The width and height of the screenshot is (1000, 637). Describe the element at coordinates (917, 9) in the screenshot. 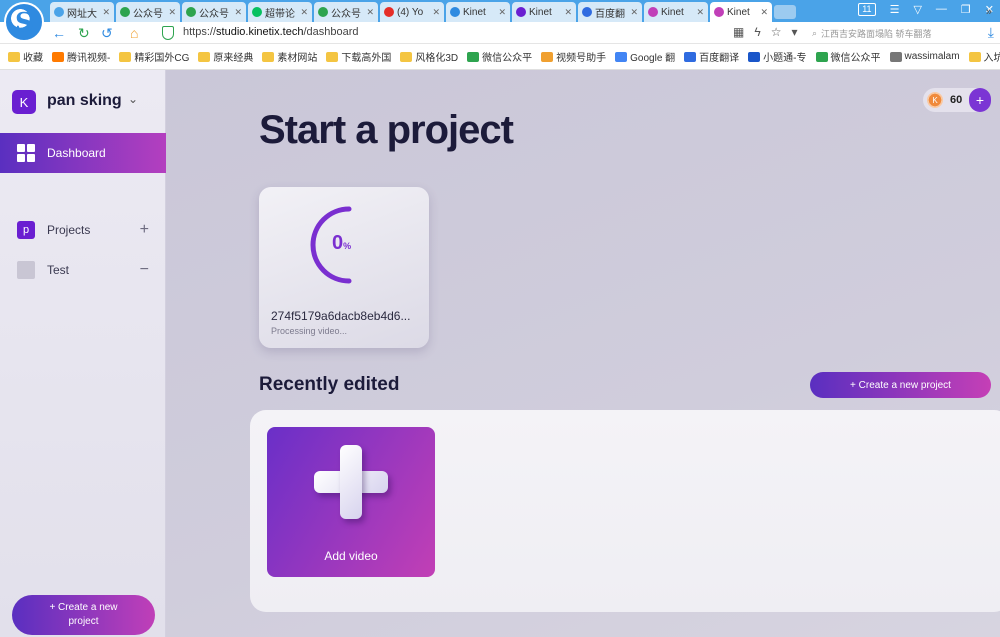

I see `skin-icon: ▽` at that location.